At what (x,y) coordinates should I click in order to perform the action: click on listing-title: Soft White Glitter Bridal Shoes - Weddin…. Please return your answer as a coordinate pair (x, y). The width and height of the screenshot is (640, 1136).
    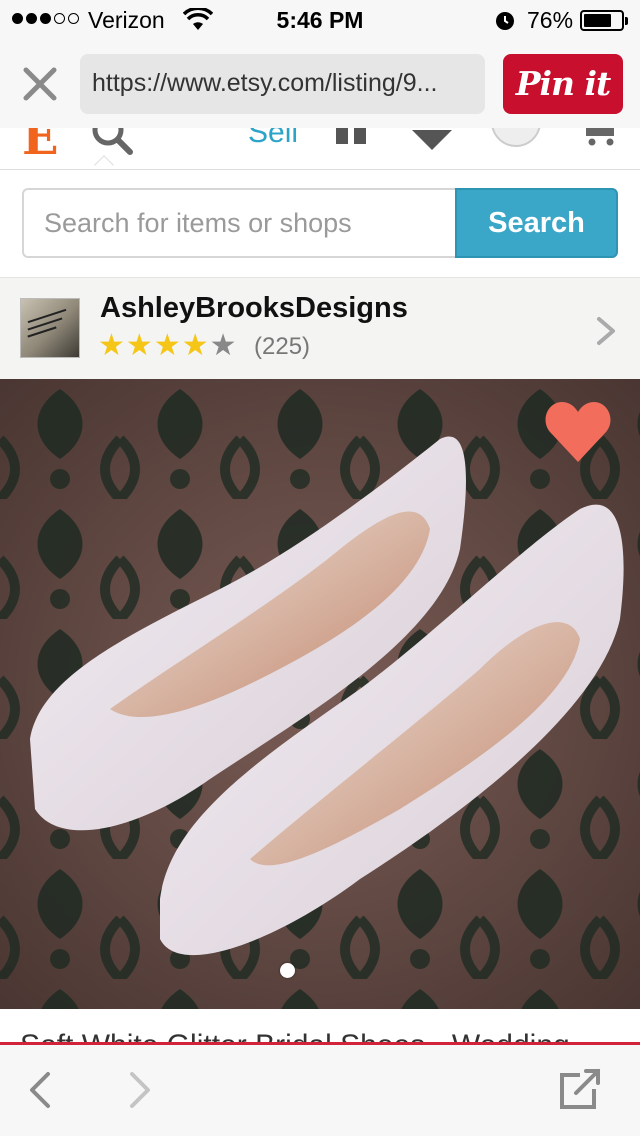
    Looking at the image, I should click on (295, 1035).